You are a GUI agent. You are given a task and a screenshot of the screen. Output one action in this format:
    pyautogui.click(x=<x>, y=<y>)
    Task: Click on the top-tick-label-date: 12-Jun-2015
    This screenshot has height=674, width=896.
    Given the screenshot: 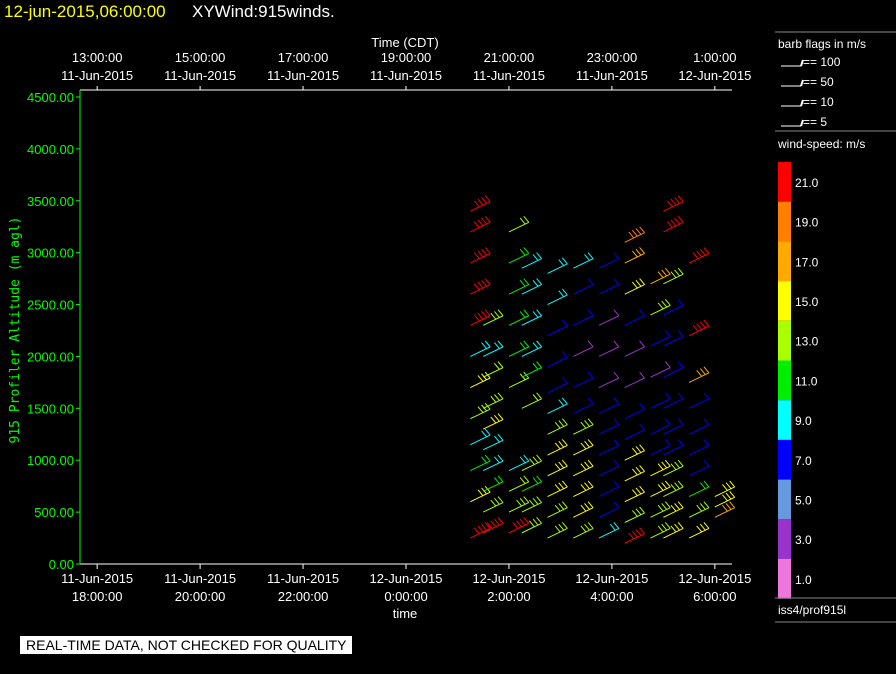 What is the action you would take?
    pyautogui.click(x=714, y=75)
    